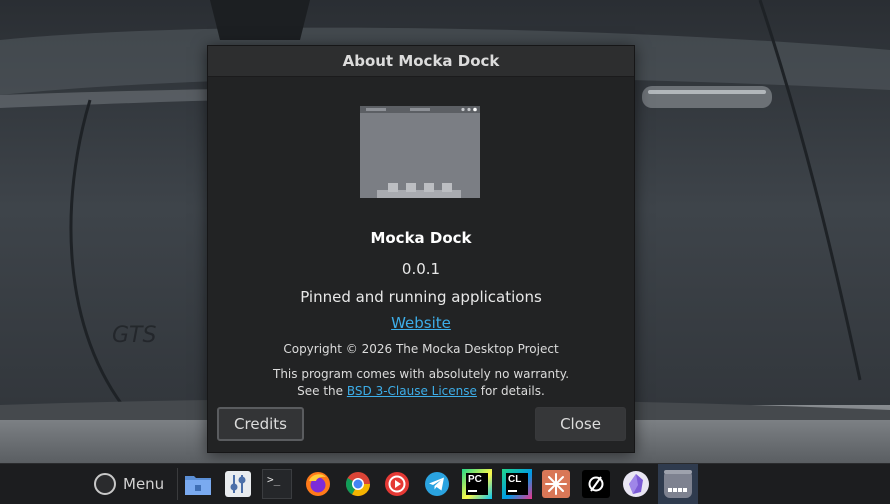 The image size is (890, 504). I want to click on claude-icon, so click(556, 484).